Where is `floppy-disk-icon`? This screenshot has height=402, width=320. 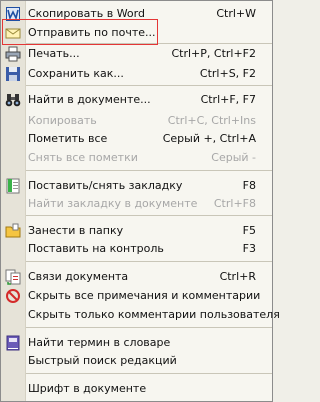
floppy-disk-icon is located at coordinates (13, 74).